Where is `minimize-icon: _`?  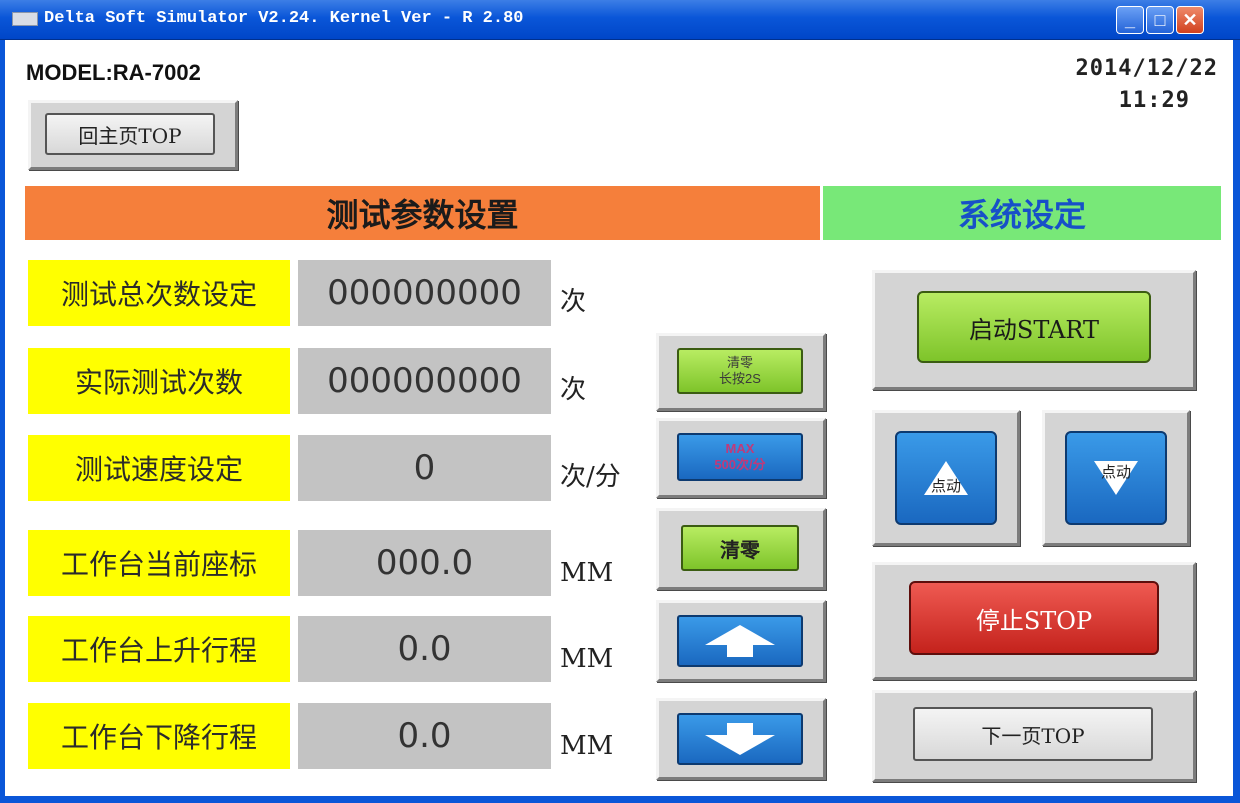 minimize-icon: _ is located at coordinates (1129, 19).